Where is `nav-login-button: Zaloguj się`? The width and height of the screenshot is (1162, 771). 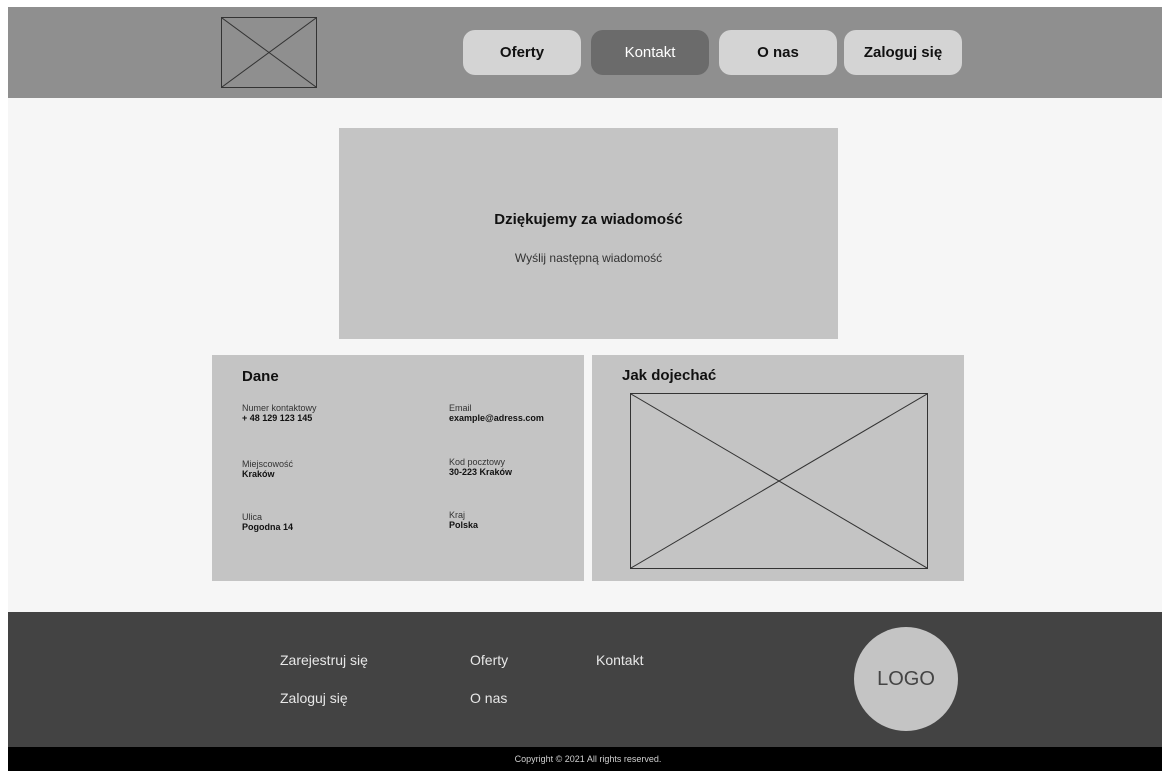 nav-login-button: Zaloguj się is located at coordinates (903, 52).